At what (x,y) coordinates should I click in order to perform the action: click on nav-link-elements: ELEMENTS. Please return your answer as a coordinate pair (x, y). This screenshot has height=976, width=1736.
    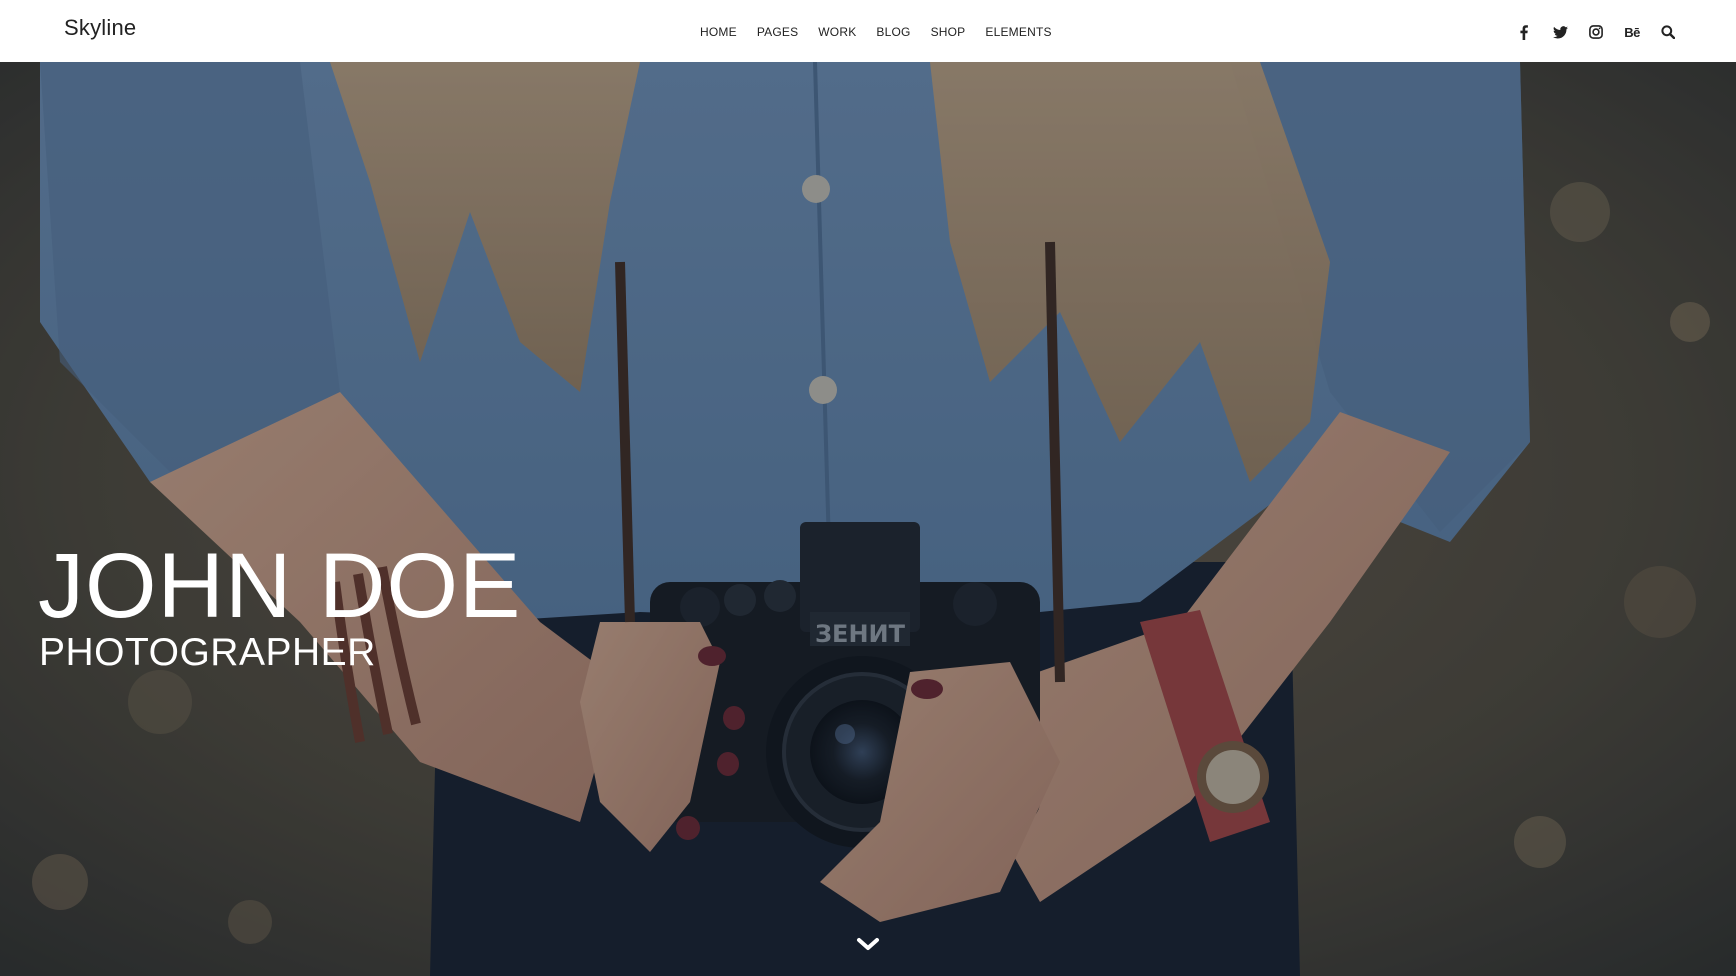
    Looking at the image, I should click on (1018, 32).